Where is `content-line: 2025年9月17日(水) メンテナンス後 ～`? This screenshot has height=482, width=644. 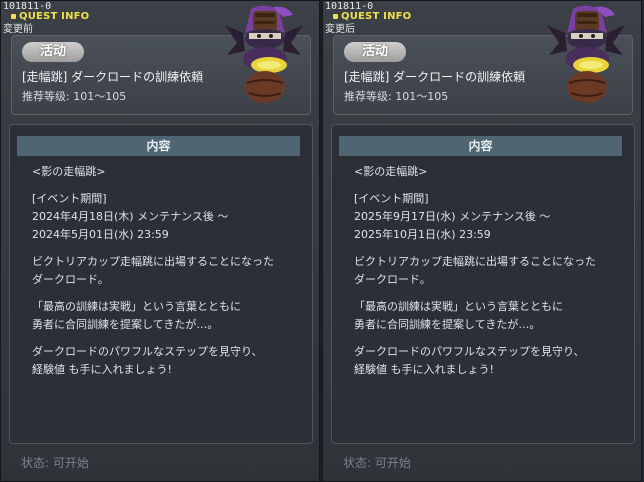
content-line: 2025年9月17日(水) メンテナンス後 ～ is located at coordinates (452, 216).